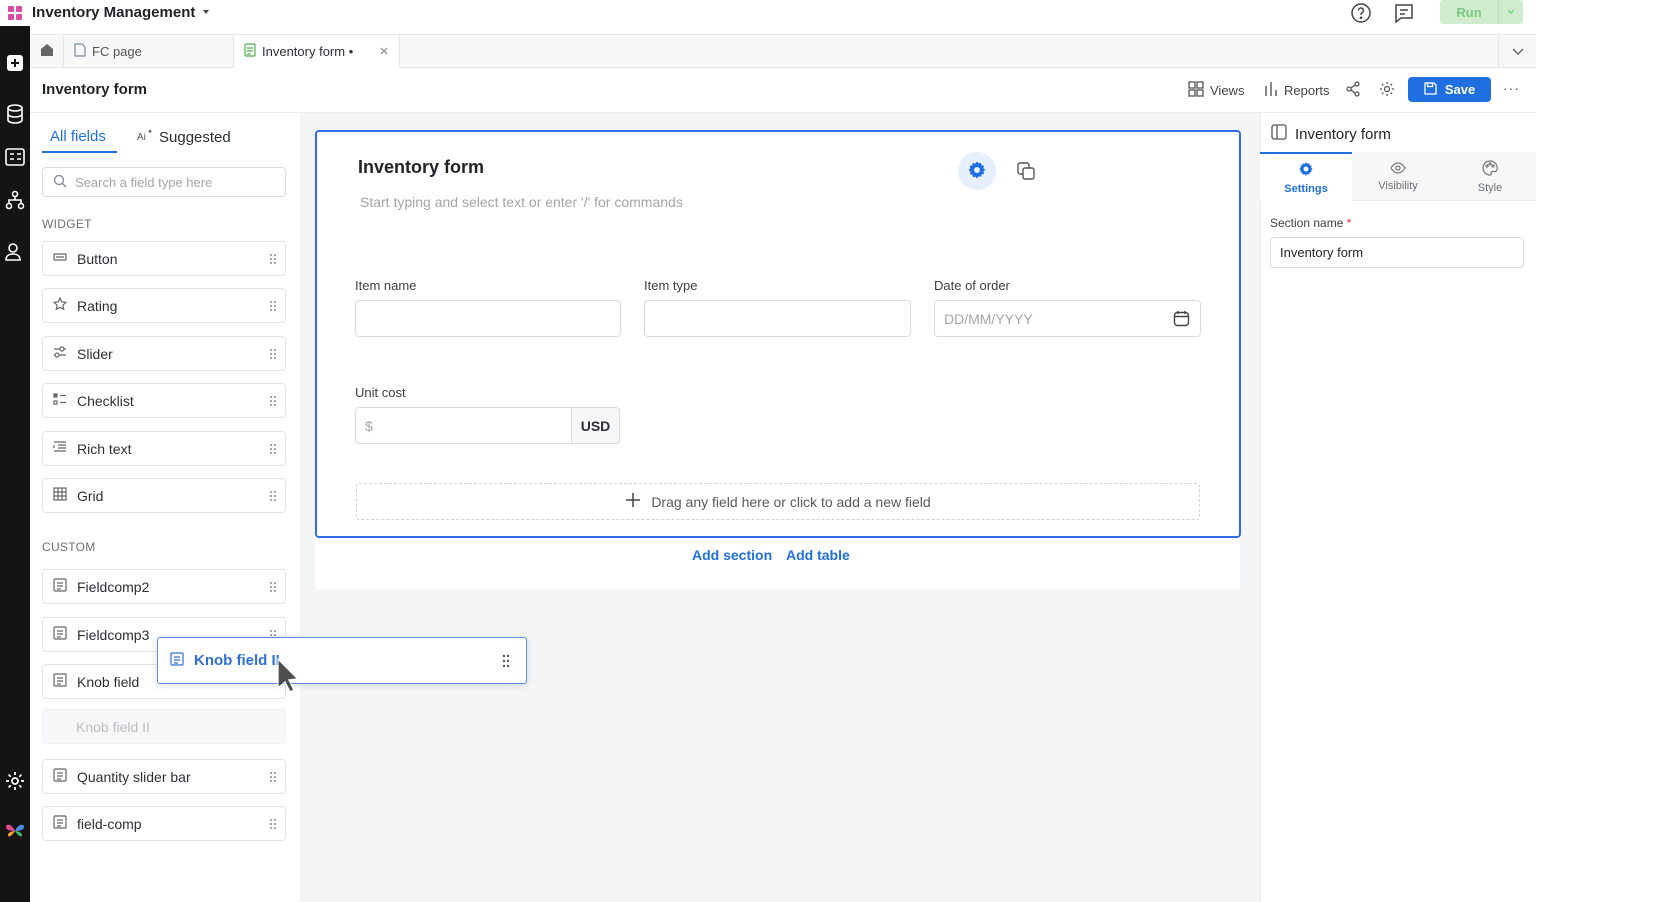 The height and width of the screenshot is (902, 1664). What do you see at coordinates (164, 823) in the screenshot?
I see `palette-item-field-comp: field-comp` at bounding box center [164, 823].